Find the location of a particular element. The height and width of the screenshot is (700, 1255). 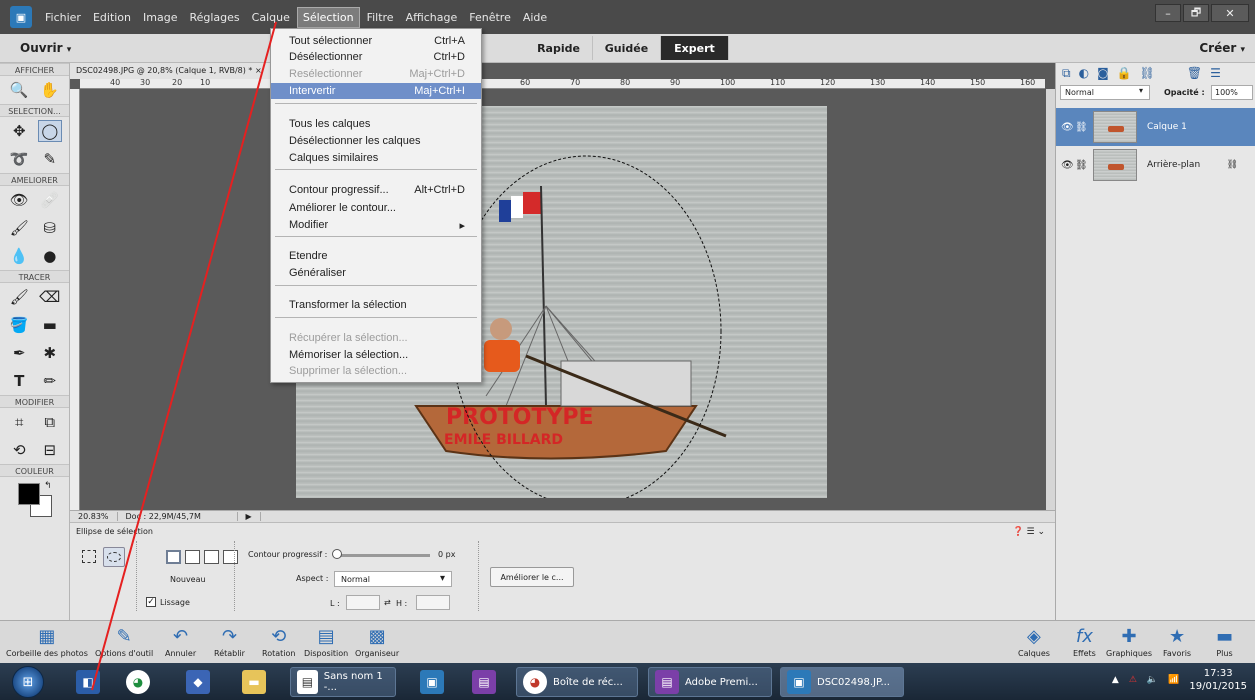

menu-image: Image is located at coordinates (160, 17).